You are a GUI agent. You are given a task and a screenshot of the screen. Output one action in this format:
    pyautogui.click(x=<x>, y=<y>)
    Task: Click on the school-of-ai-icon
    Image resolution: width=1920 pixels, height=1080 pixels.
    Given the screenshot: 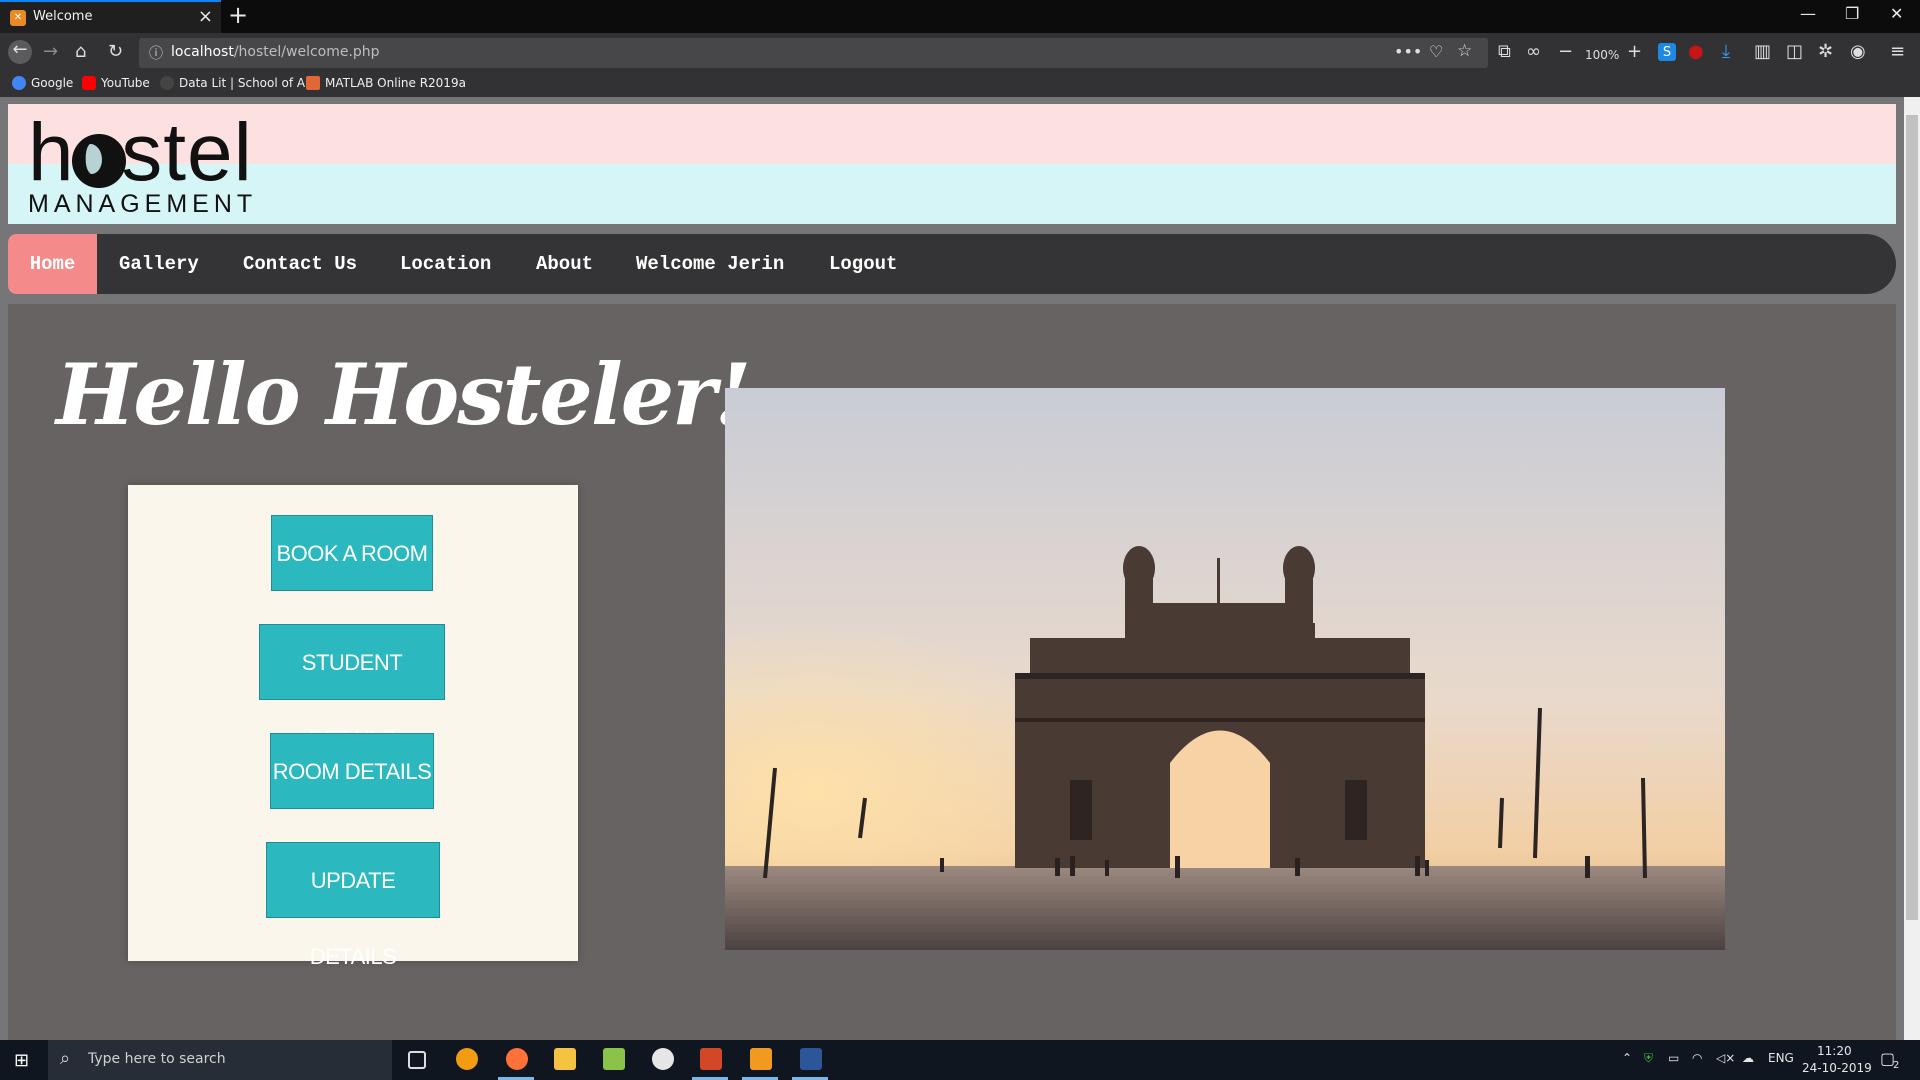 What is the action you would take?
    pyautogui.click(x=167, y=83)
    